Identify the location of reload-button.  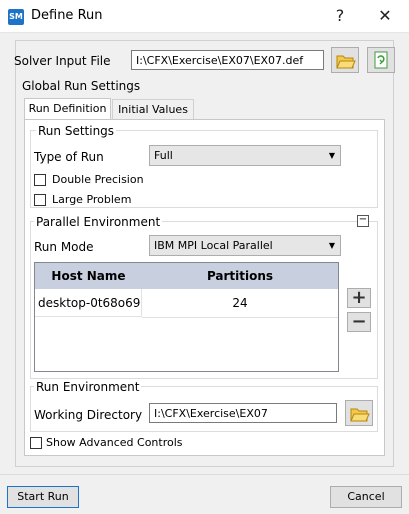
(381, 60).